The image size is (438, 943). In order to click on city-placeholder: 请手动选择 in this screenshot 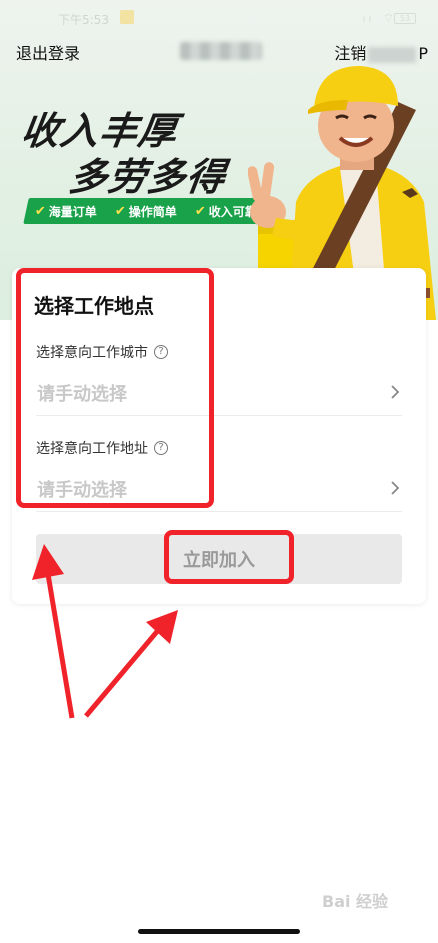, I will do `click(82, 394)`.